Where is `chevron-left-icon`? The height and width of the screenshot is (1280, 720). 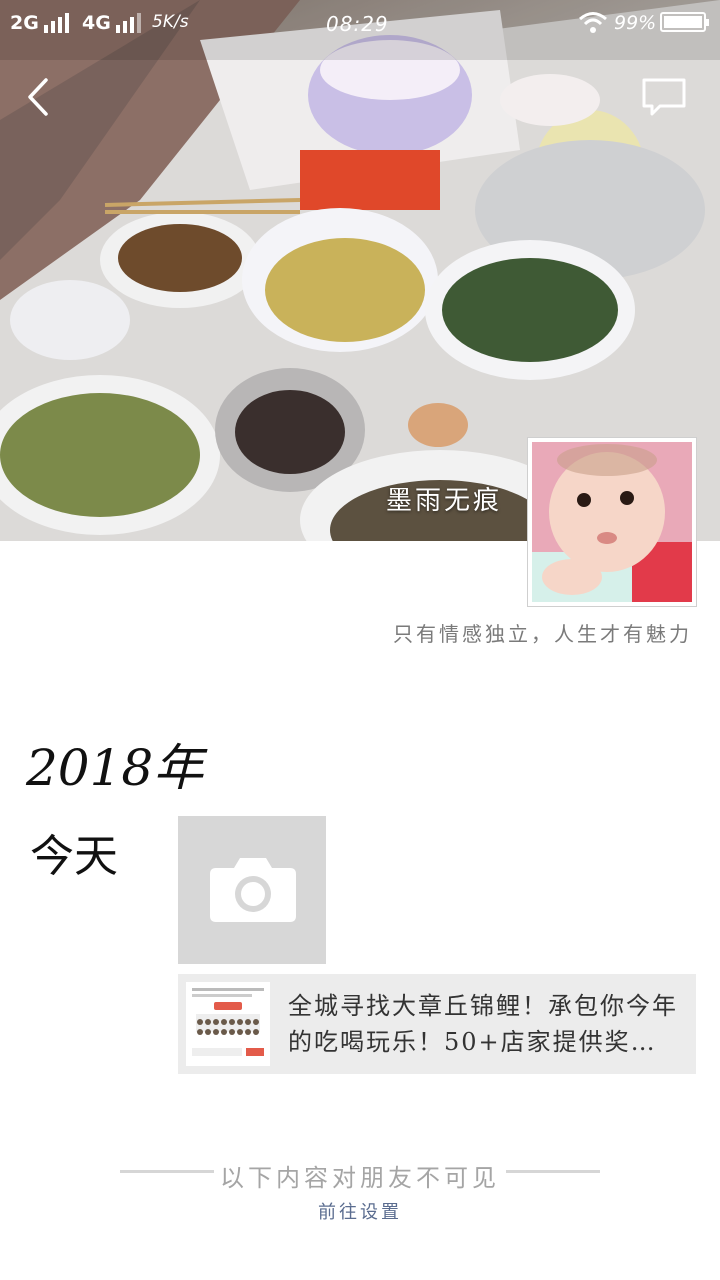
chevron-left-icon is located at coordinates (38, 97).